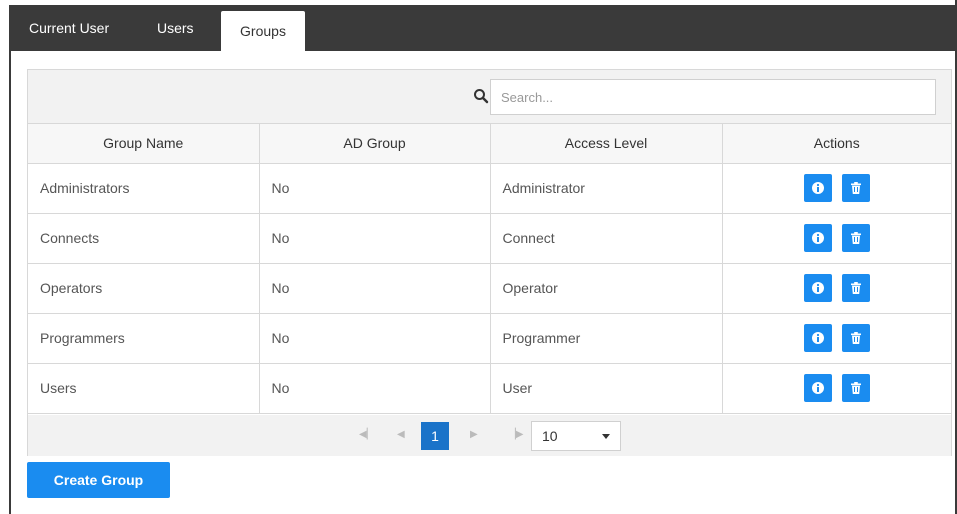 This screenshot has height=514, width=957. Describe the element at coordinates (550, 436) in the screenshot. I see `page-size-value: 10` at that location.